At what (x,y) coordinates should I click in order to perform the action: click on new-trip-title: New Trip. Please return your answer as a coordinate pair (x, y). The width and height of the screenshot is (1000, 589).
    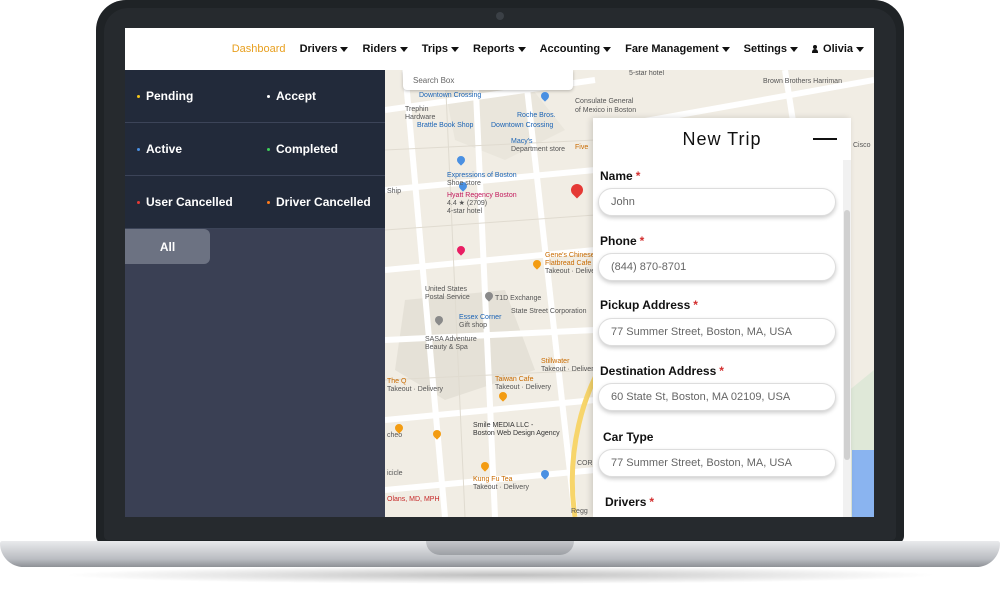
    Looking at the image, I should click on (722, 138).